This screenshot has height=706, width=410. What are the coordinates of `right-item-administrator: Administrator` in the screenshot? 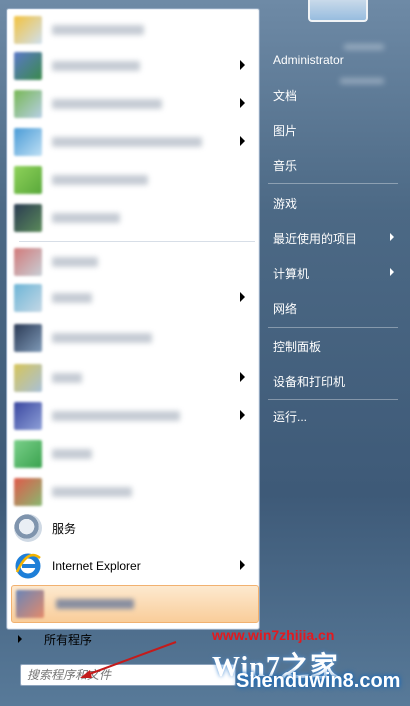 It's located at (335, 60).